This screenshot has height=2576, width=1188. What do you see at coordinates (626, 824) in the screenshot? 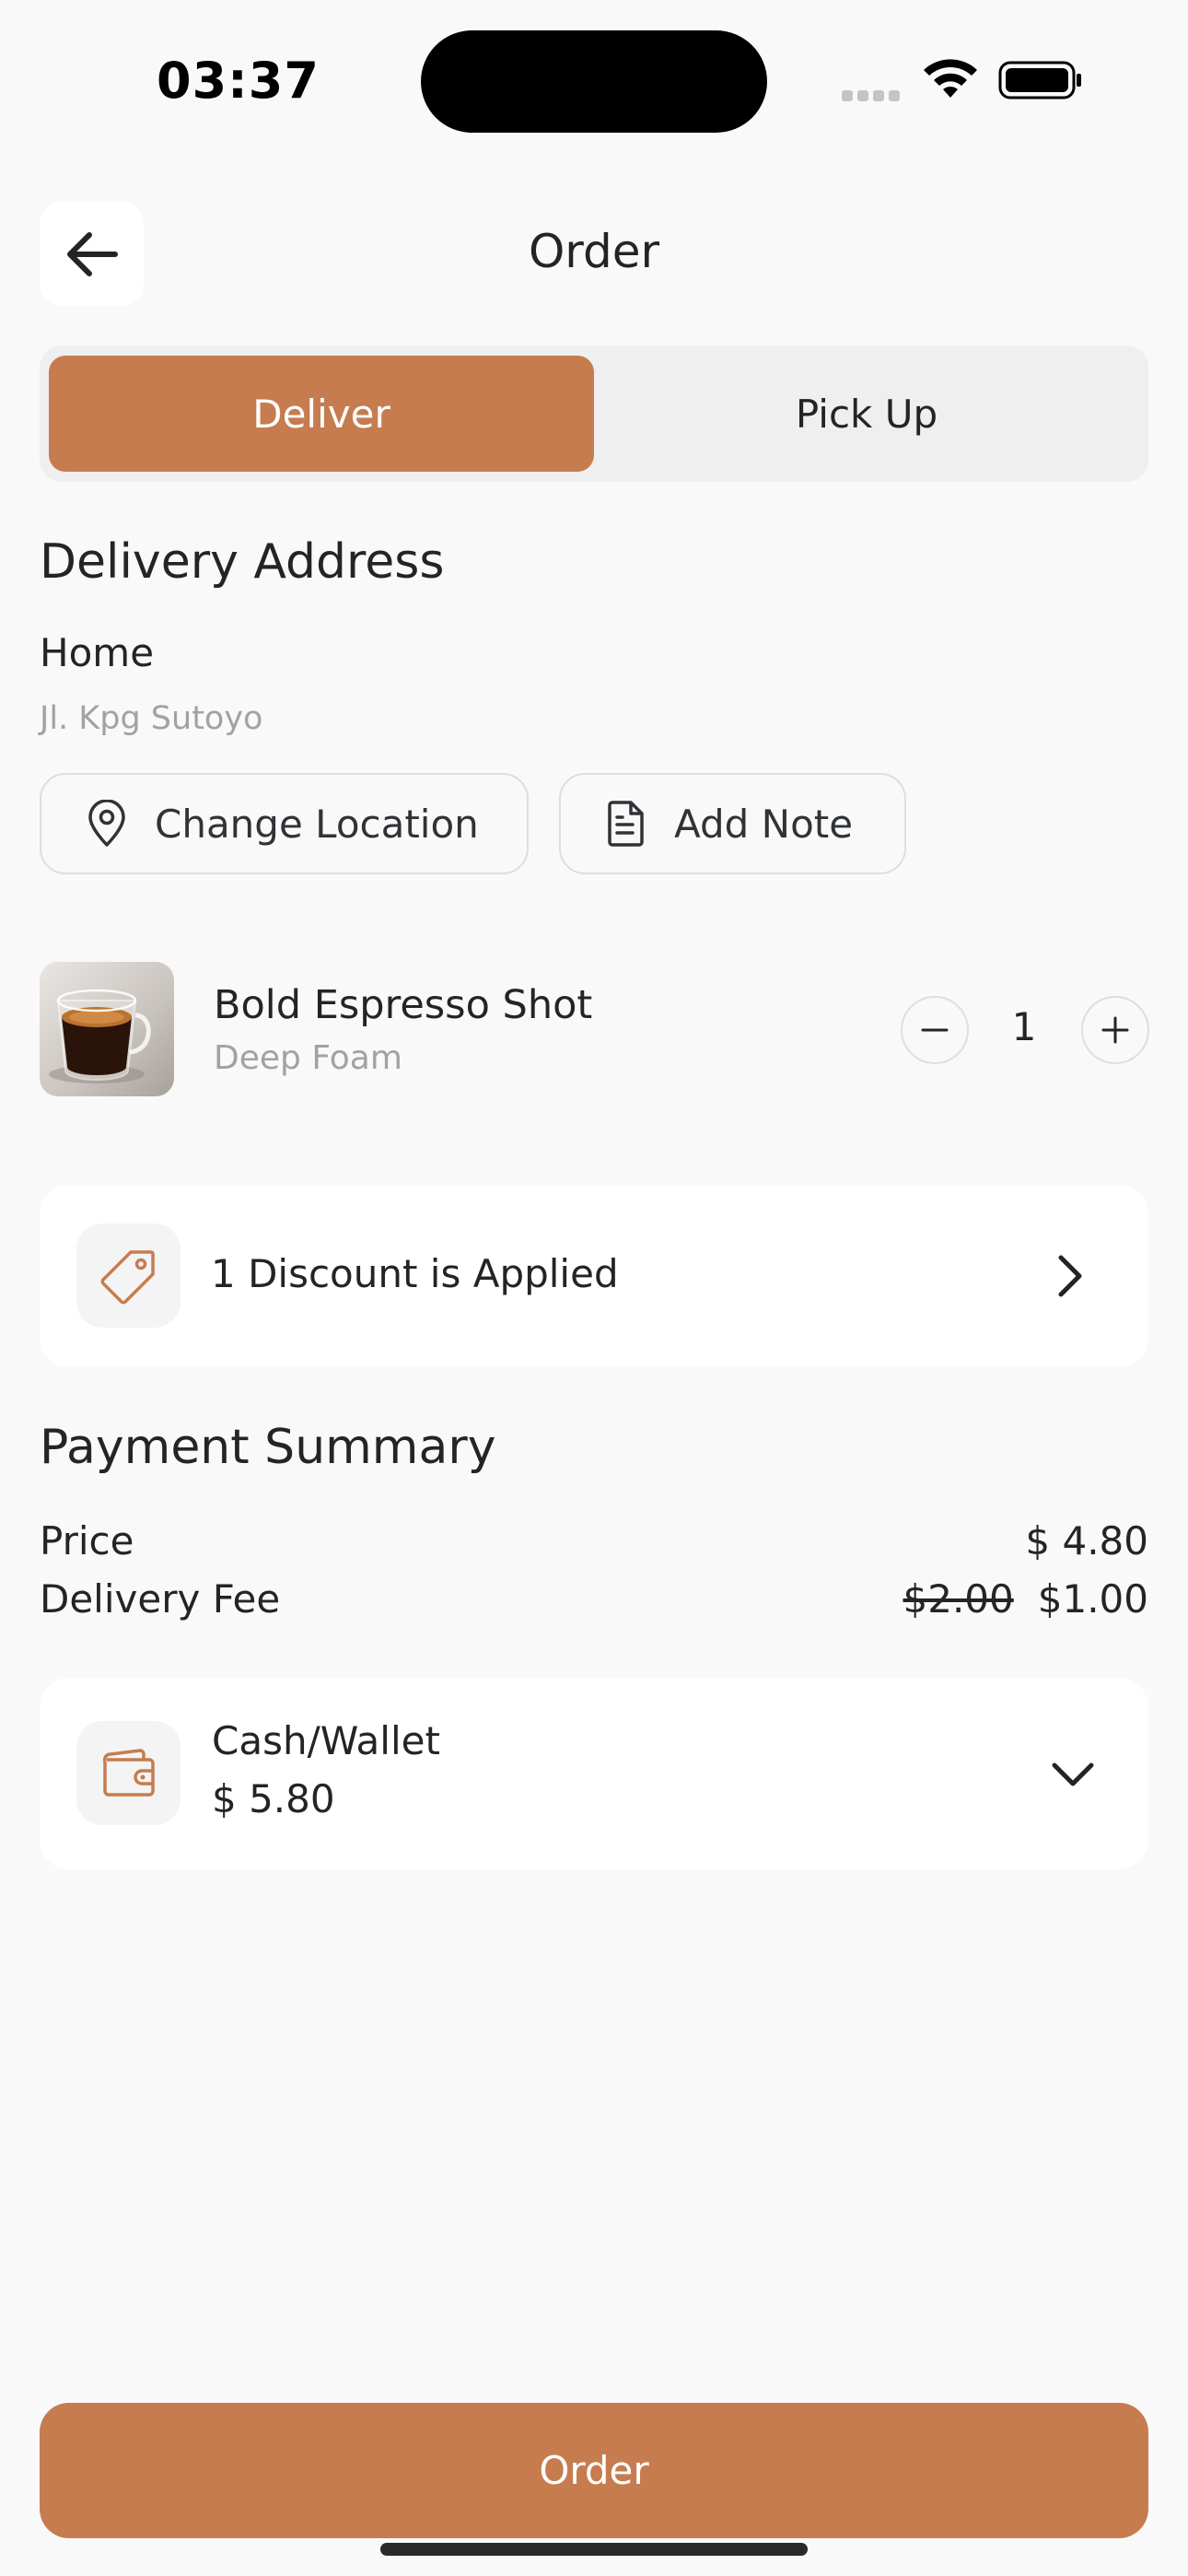
I see `note-document-icon` at bounding box center [626, 824].